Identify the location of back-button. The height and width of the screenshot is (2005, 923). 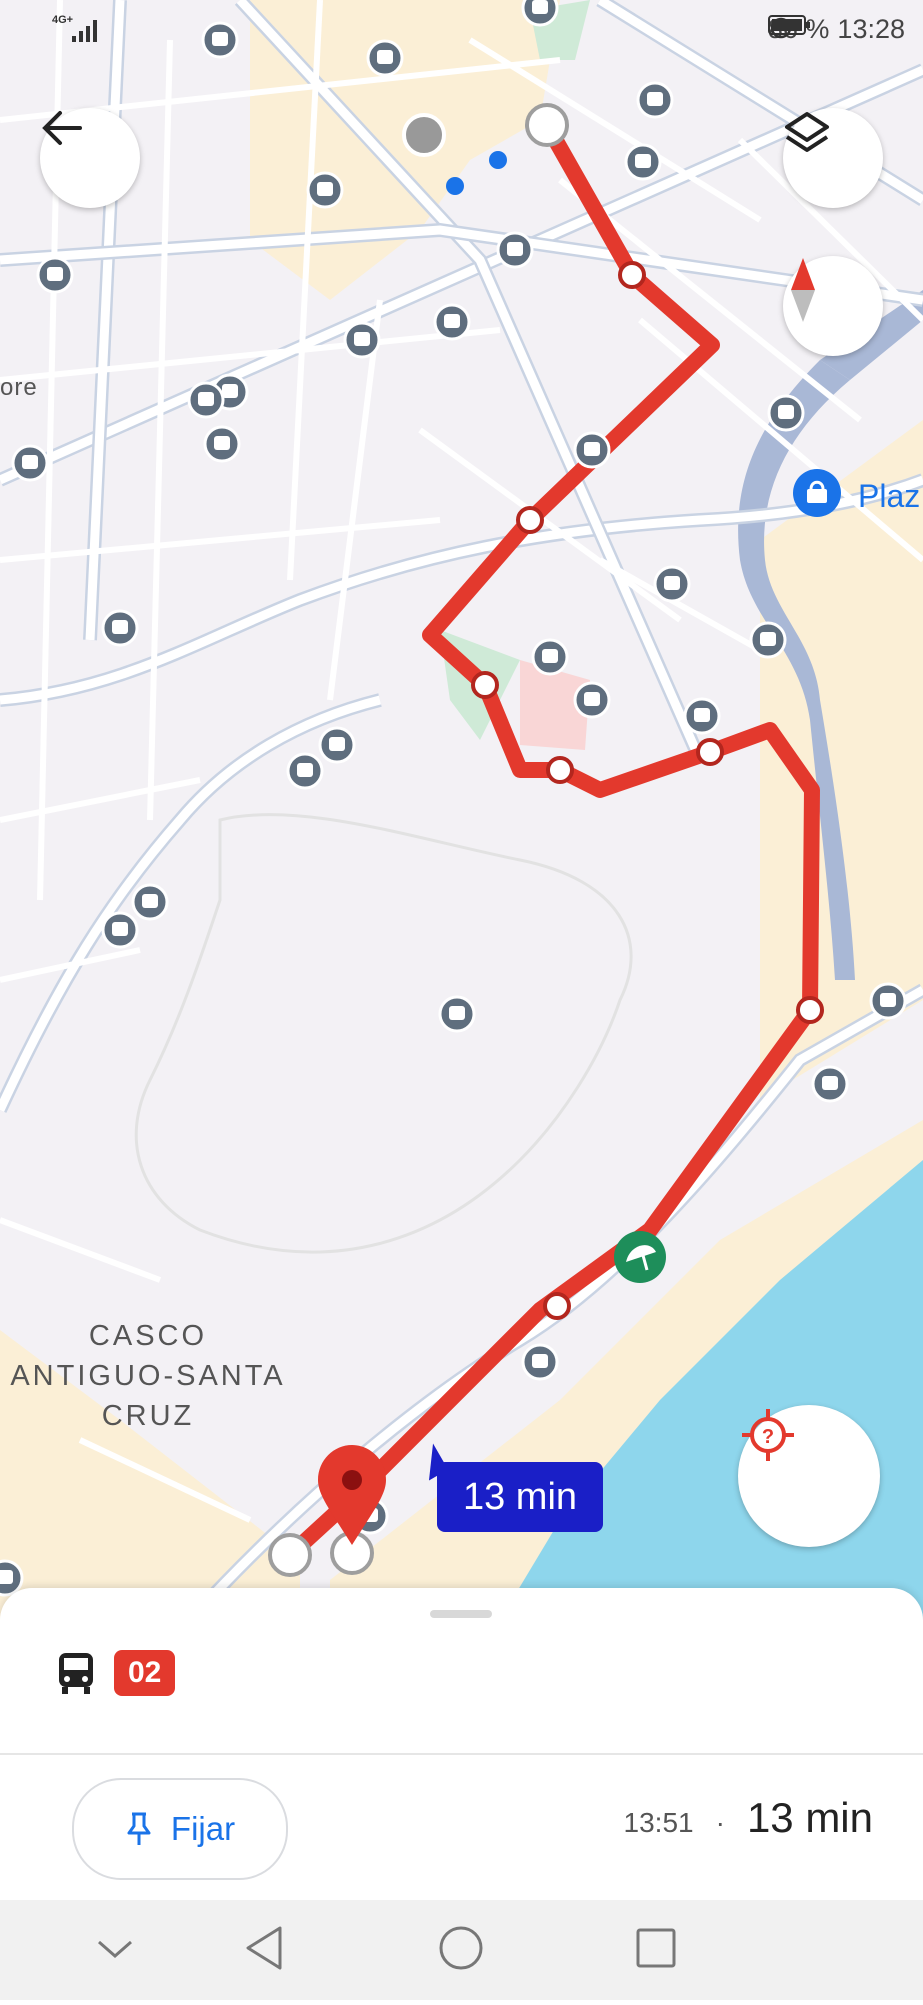
(90, 158).